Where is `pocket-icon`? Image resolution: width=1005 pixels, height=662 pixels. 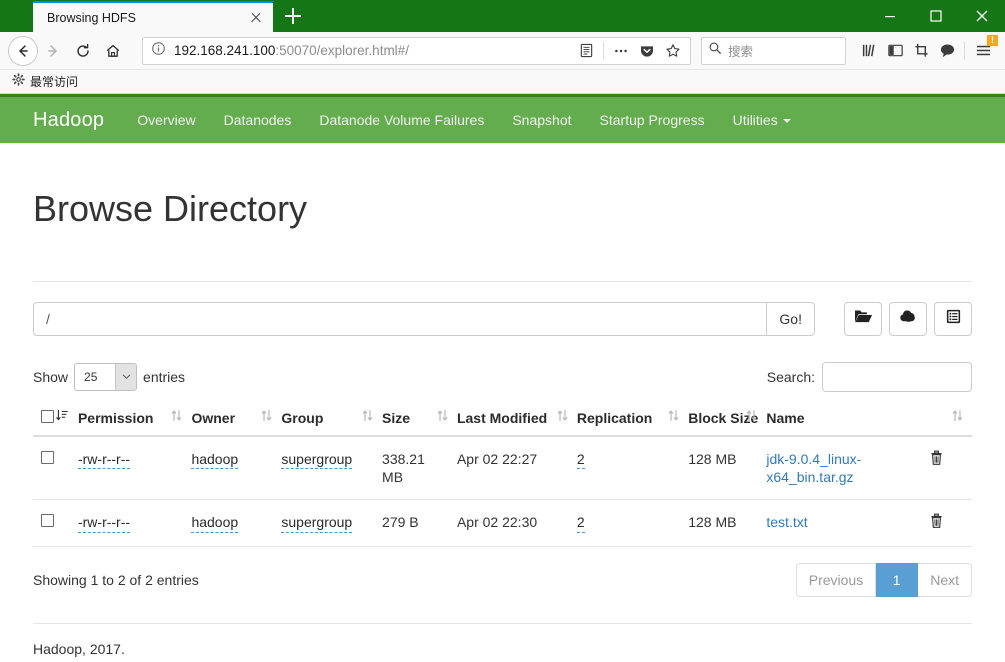
pocket-icon is located at coordinates (647, 51).